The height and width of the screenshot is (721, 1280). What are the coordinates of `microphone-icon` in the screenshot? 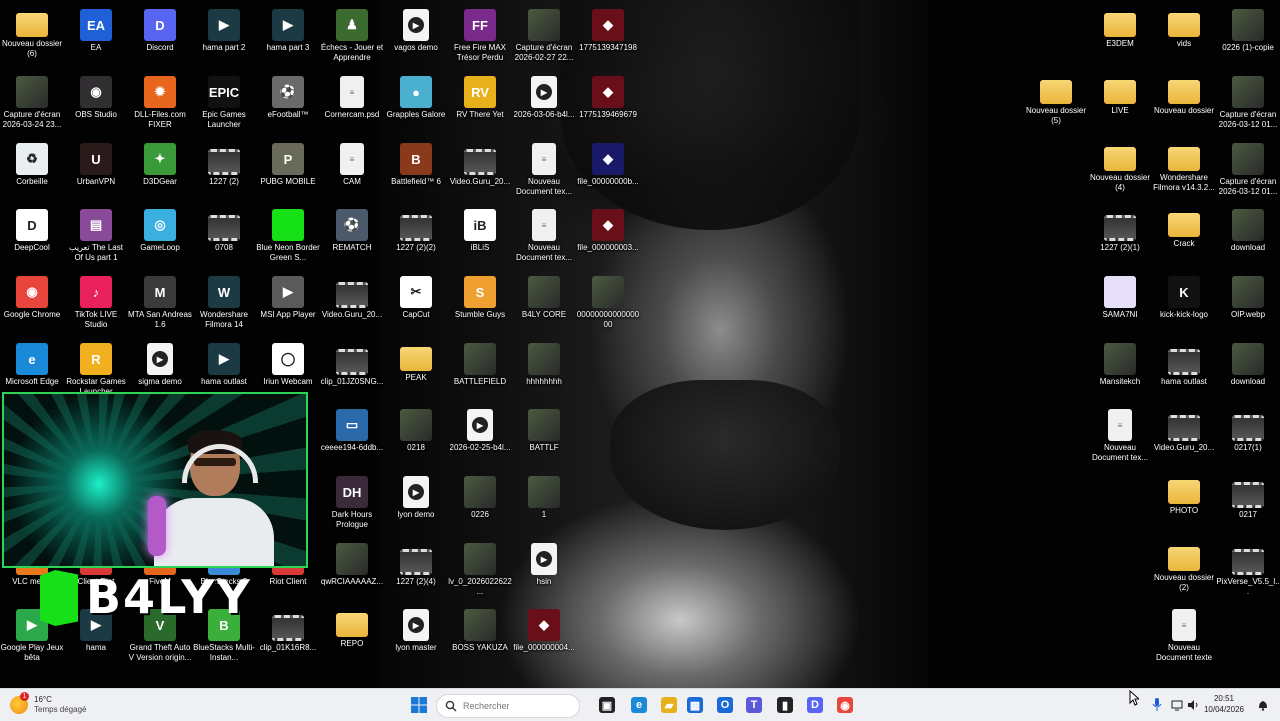 It's located at (1157, 705).